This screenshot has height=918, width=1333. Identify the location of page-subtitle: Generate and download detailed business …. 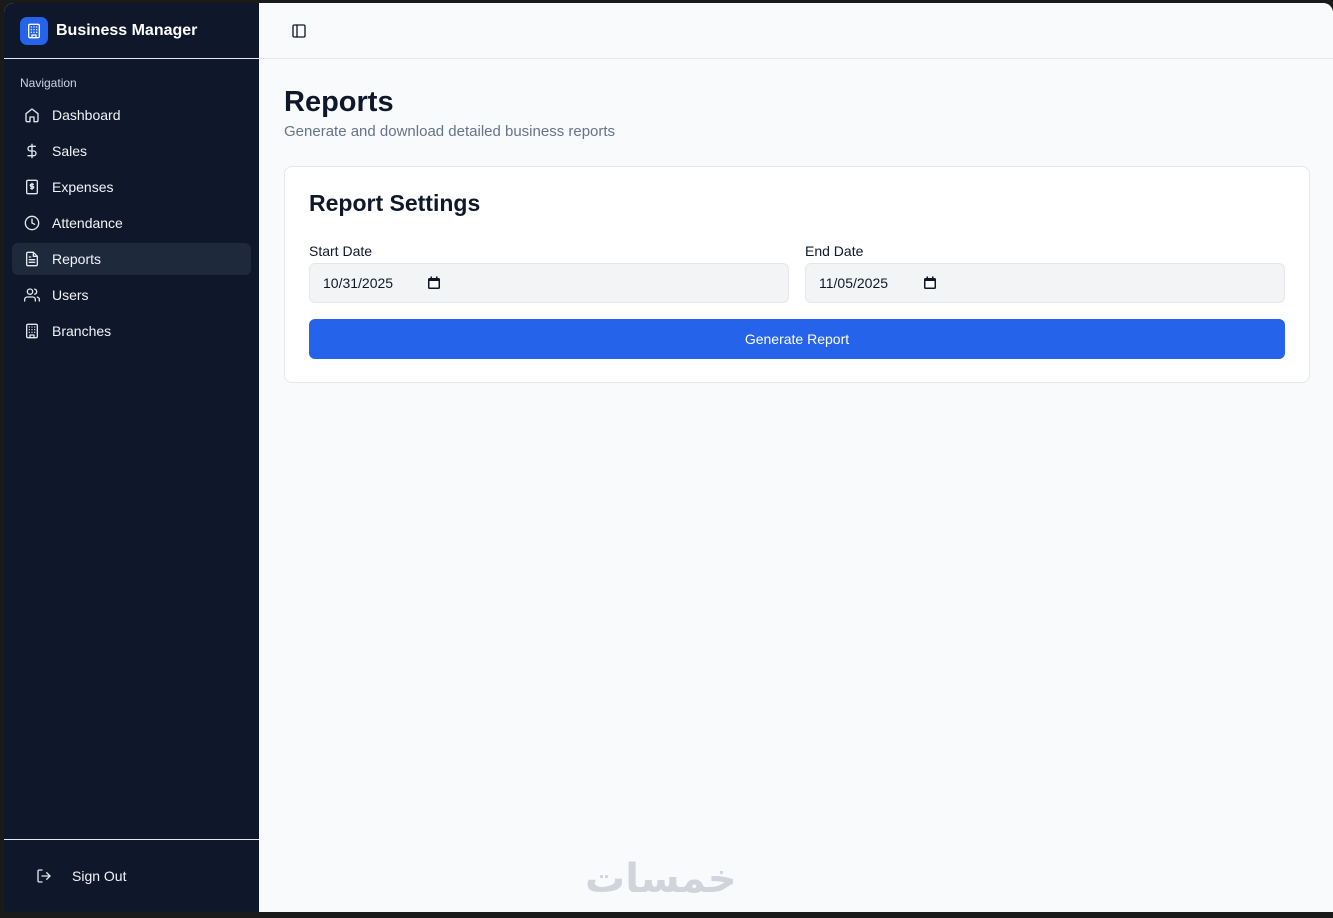
(450, 131).